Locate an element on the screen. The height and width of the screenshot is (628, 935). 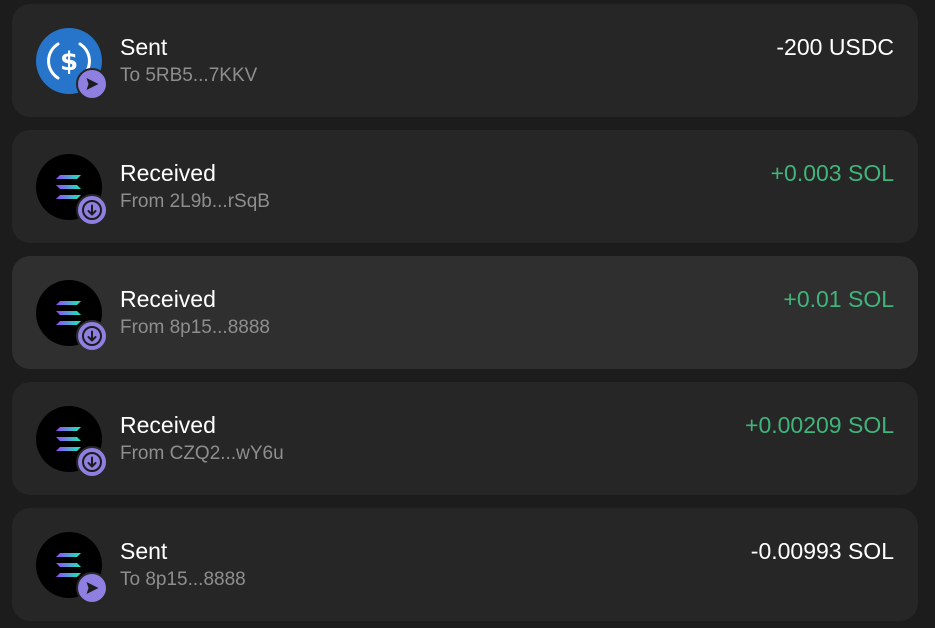
transaction-counterparty: From 8p15...8888 is located at coordinates (195, 327).